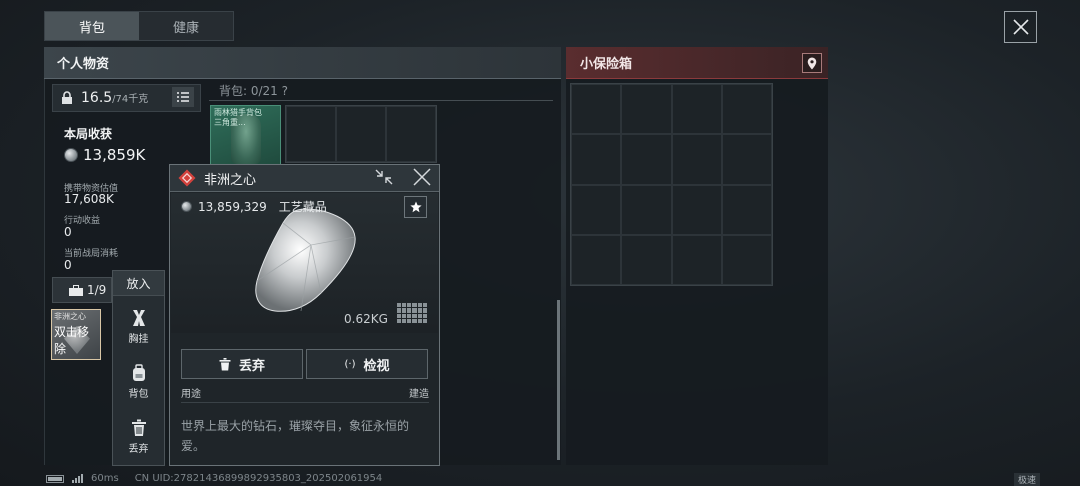 The height and width of the screenshot is (486, 1080). I want to click on chest-slot-action: 双击移除, so click(71, 340).